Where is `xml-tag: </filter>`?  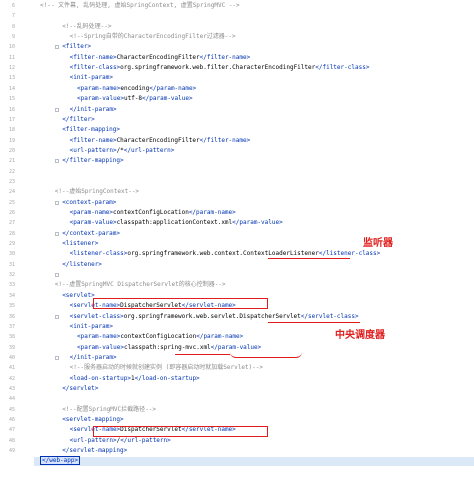 xml-tag: </filter> is located at coordinates (78, 119).